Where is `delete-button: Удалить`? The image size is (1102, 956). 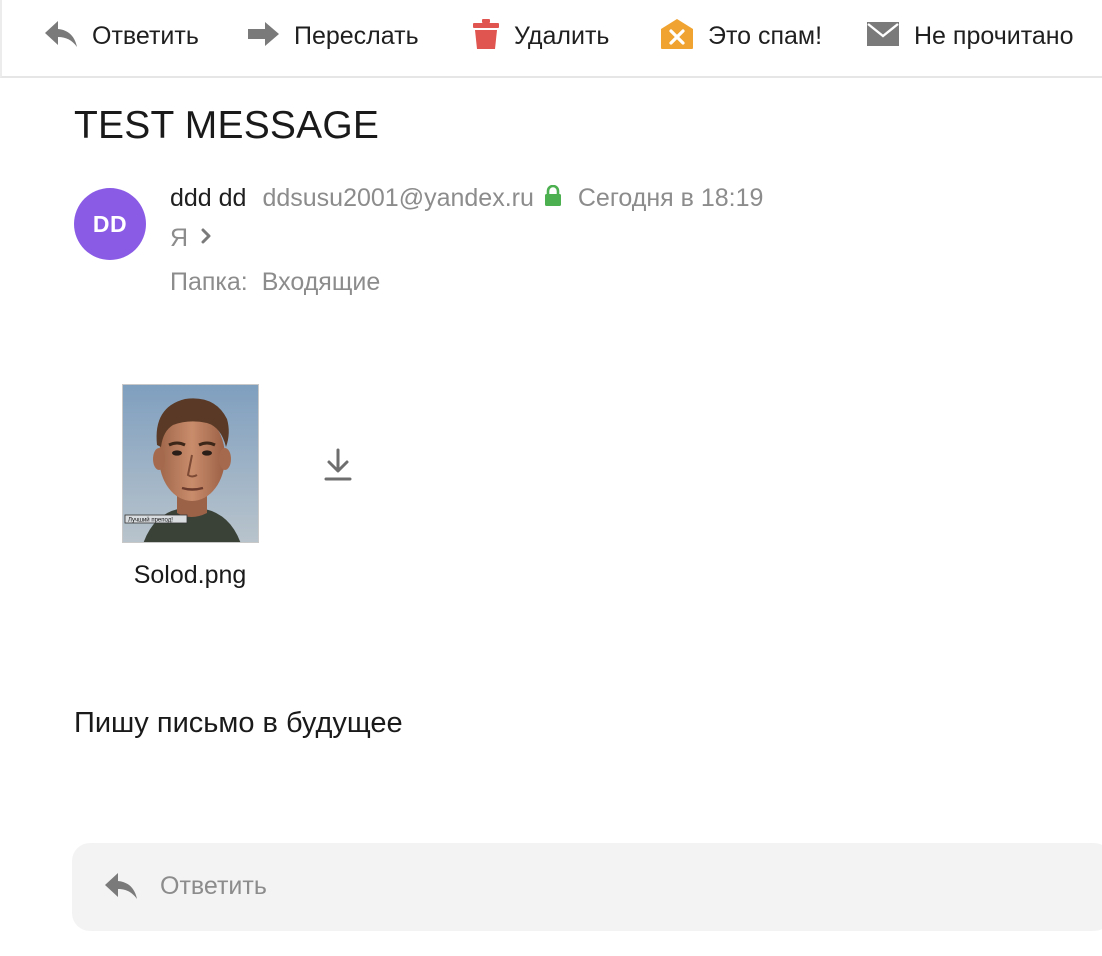
delete-button: Удалить is located at coordinates (540, 36).